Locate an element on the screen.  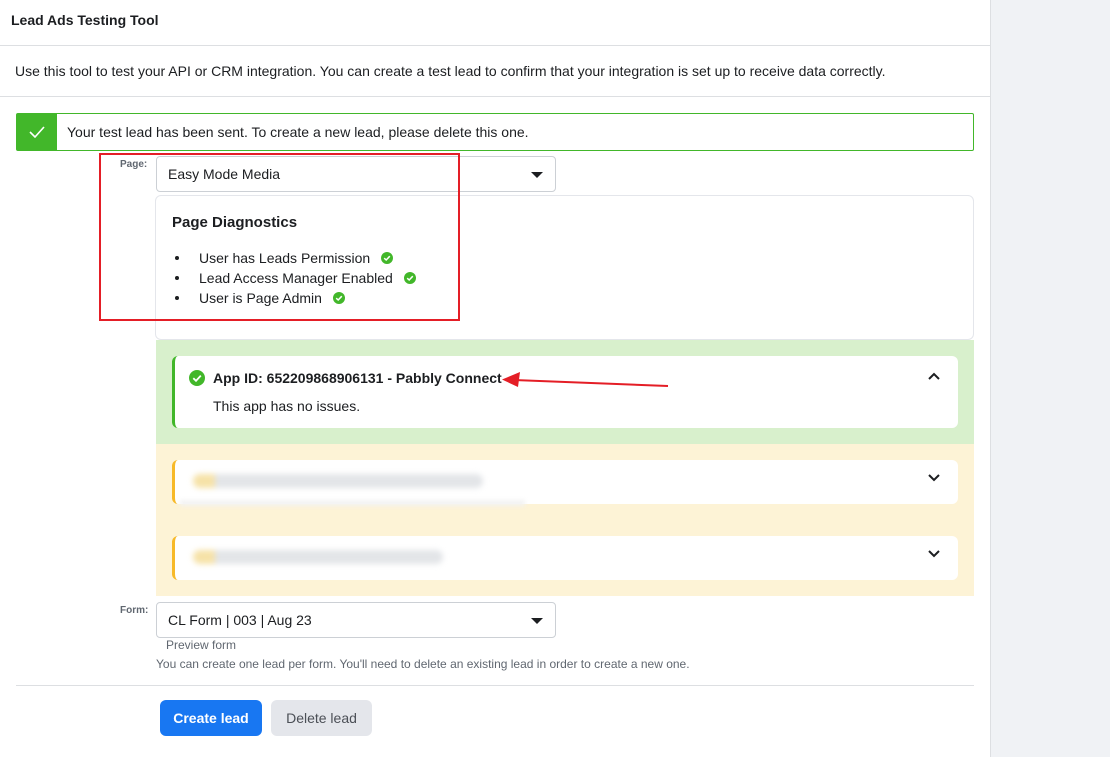
form-select-value: CL Form | 003 | Aug 23 is located at coordinates (240, 620).